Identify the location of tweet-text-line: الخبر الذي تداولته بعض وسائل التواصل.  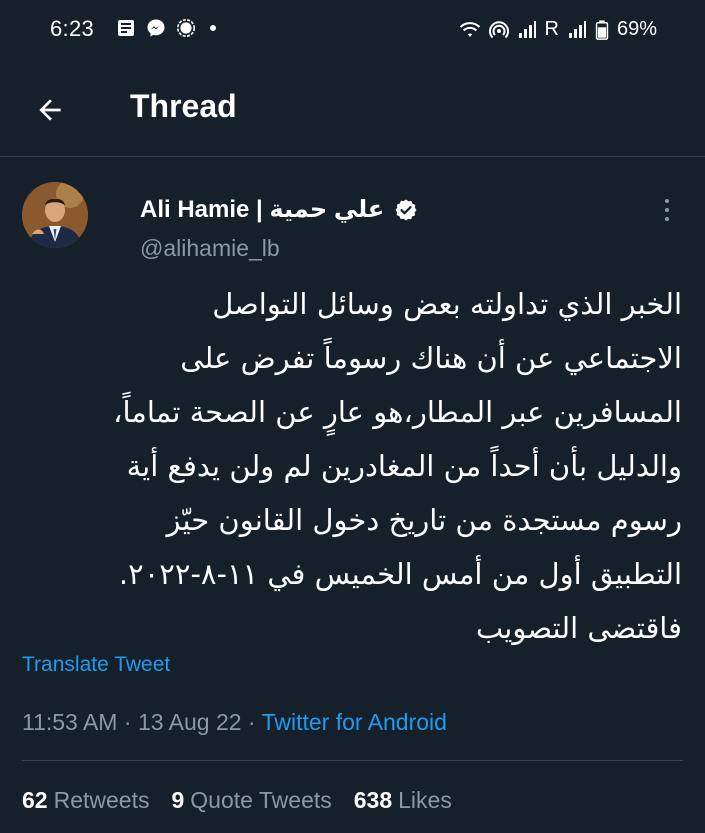
(447, 304).